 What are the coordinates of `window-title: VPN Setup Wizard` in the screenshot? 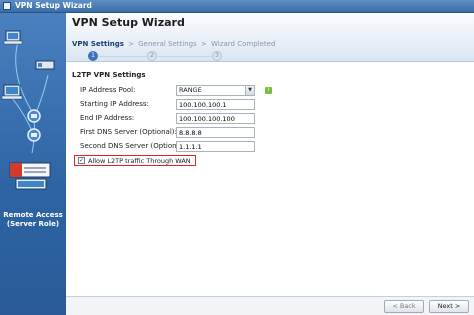 It's located at (53, 5).